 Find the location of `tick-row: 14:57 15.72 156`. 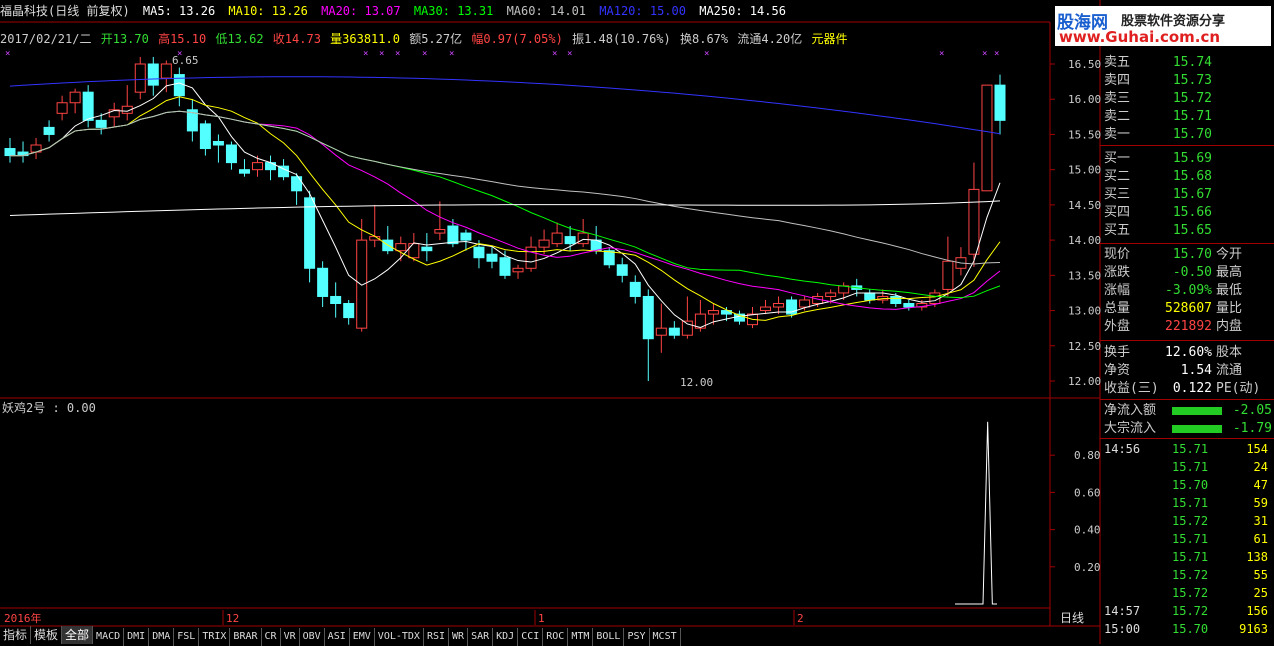

tick-row: 14:57 15.72 156 is located at coordinates (1186, 611).